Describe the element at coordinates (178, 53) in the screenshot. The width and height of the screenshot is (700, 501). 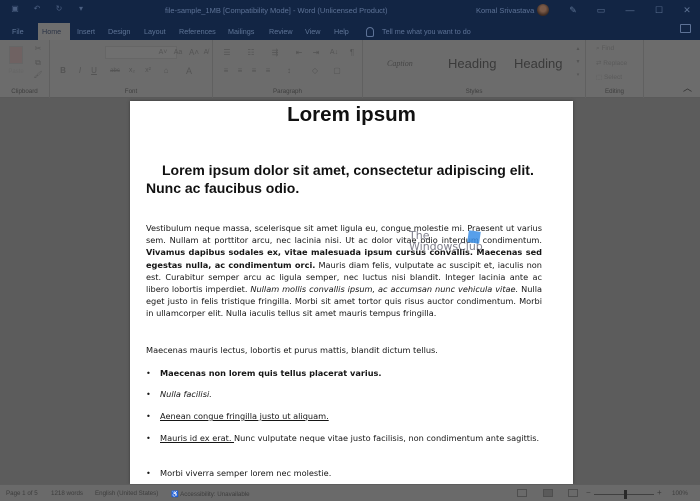
I see `change-case-button: Aa` at that location.